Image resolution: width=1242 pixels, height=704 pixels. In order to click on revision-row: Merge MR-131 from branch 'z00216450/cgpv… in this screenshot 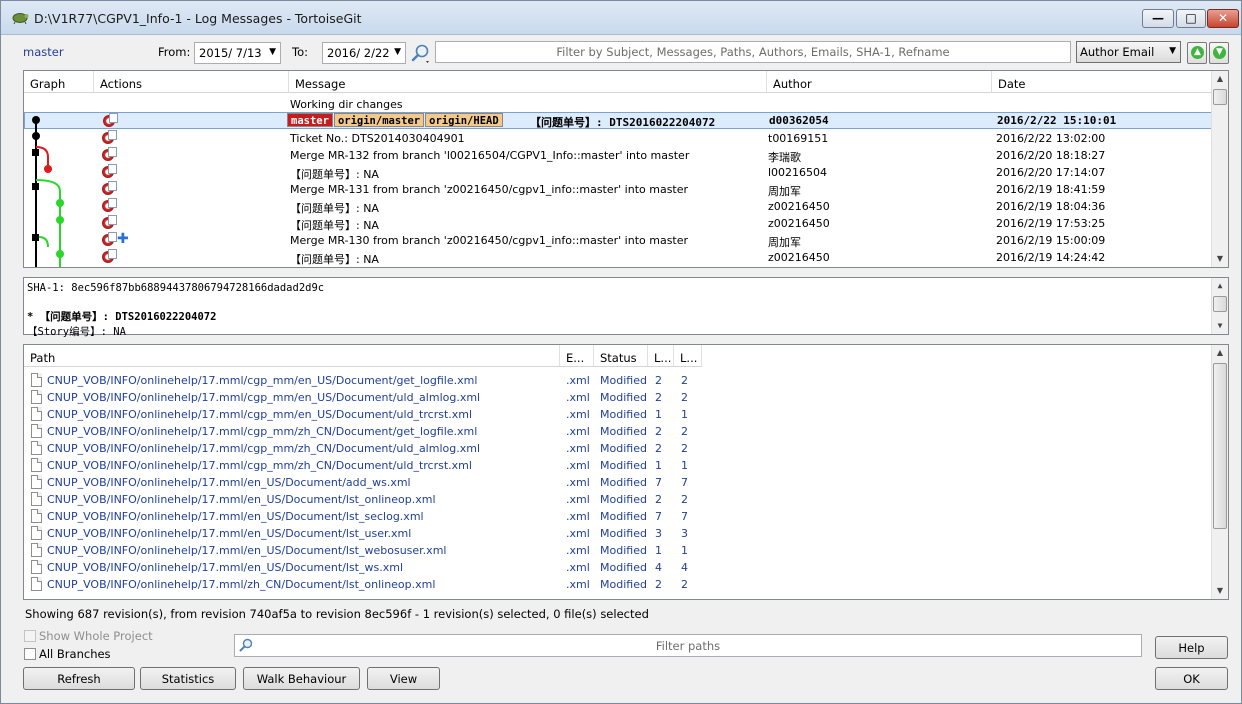, I will do `click(618, 189)`.